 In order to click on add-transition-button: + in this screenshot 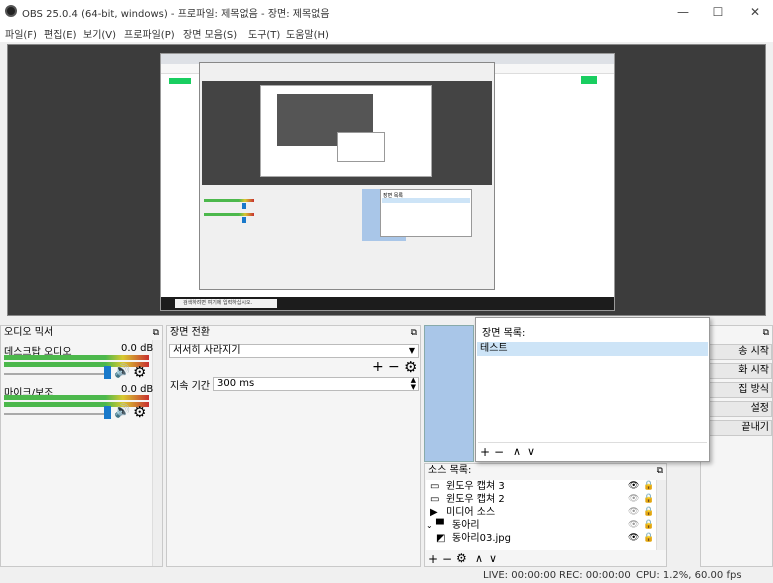, I will do `click(378, 367)`.